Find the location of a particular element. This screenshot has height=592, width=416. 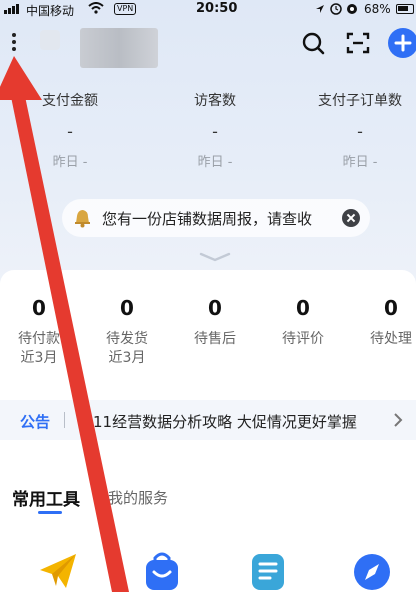

notice-text: 您有一份店铺数据周报，请查收 is located at coordinates (207, 218).